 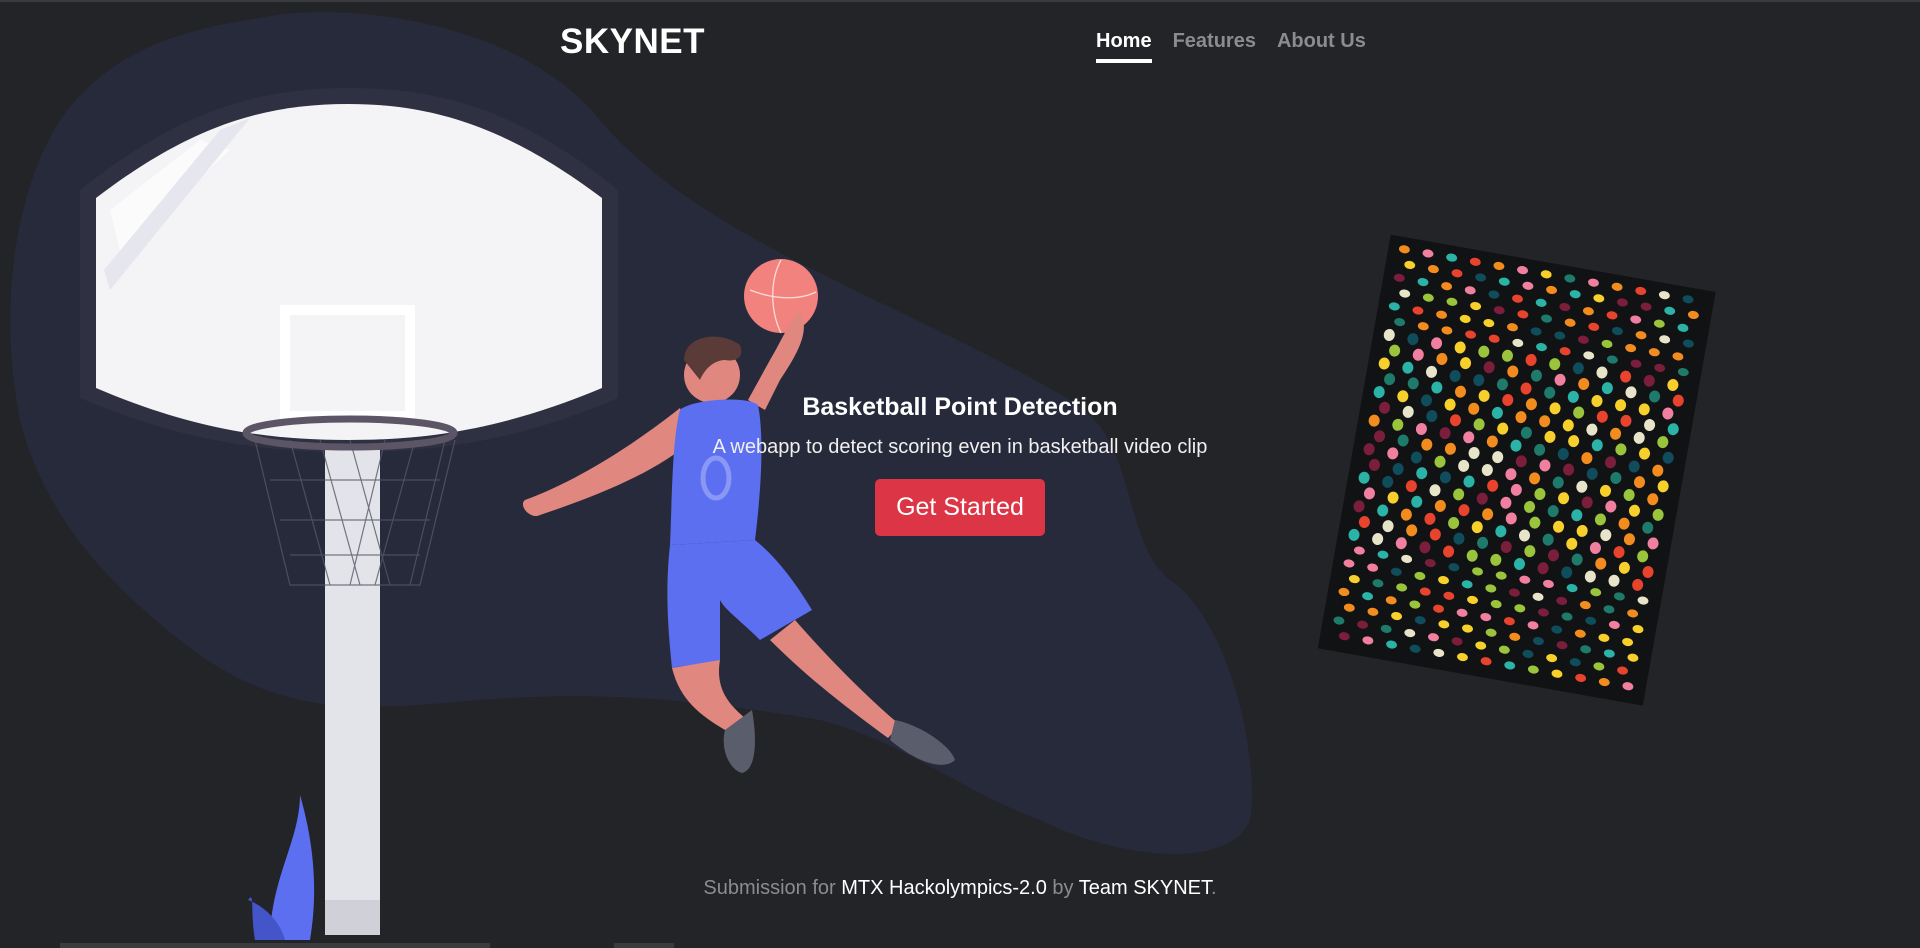 What do you see at coordinates (1145, 888) in the screenshot?
I see `team-link: Team SKYNET` at bounding box center [1145, 888].